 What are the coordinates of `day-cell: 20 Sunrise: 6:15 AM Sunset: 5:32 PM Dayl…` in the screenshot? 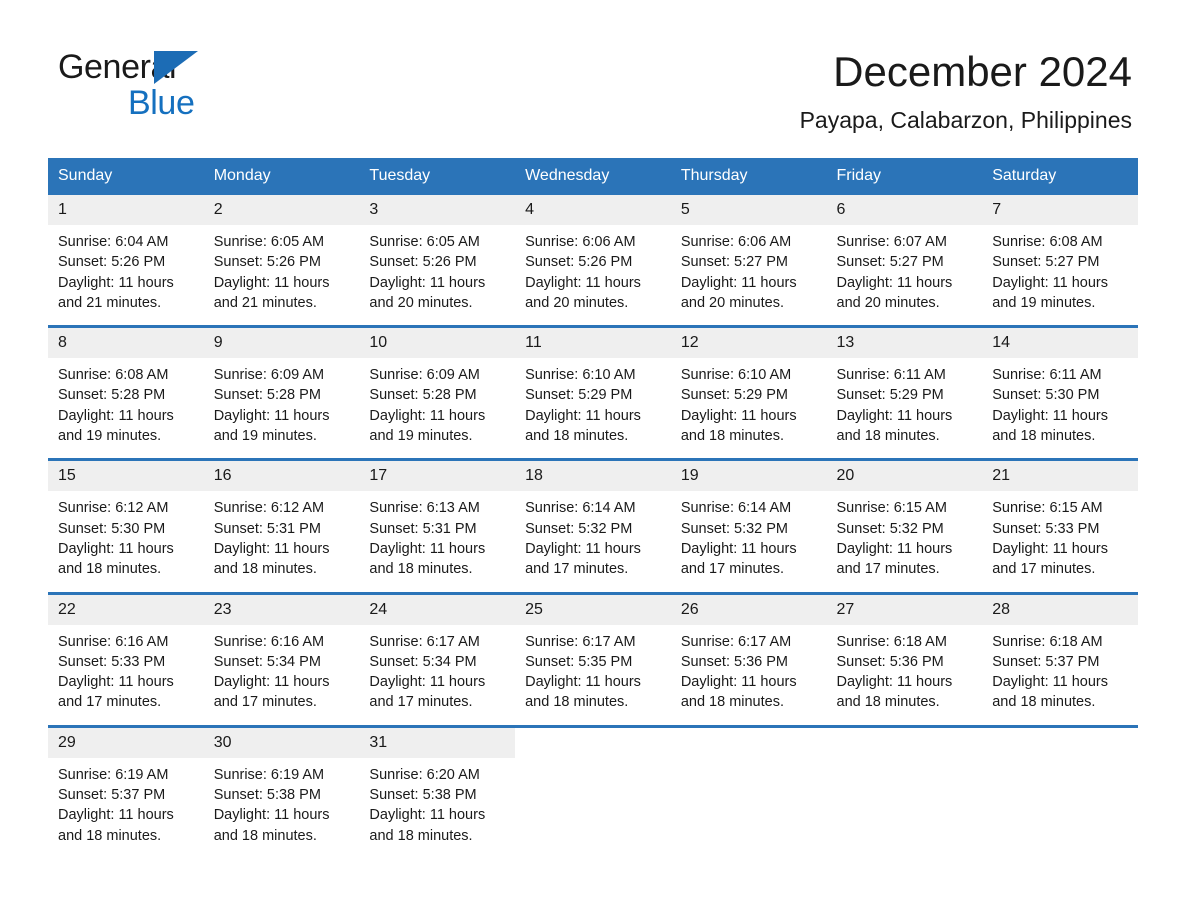 It's located at (904, 526).